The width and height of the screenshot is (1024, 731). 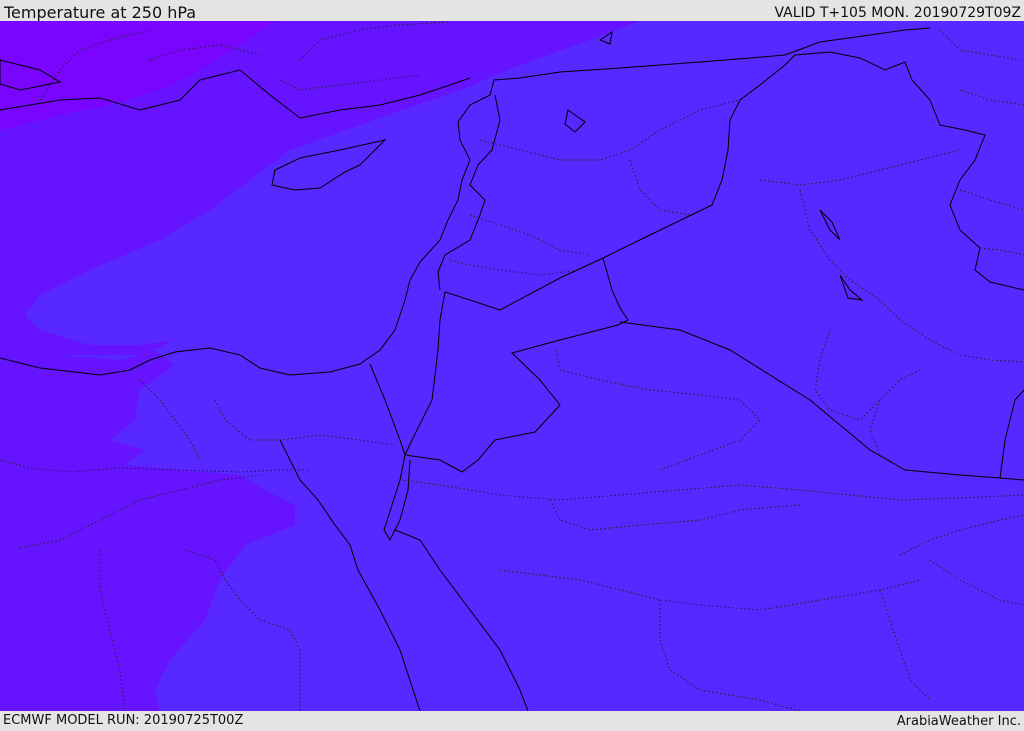 I want to click on map-title: Temperature at 250 hPa, so click(x=100, y=12).